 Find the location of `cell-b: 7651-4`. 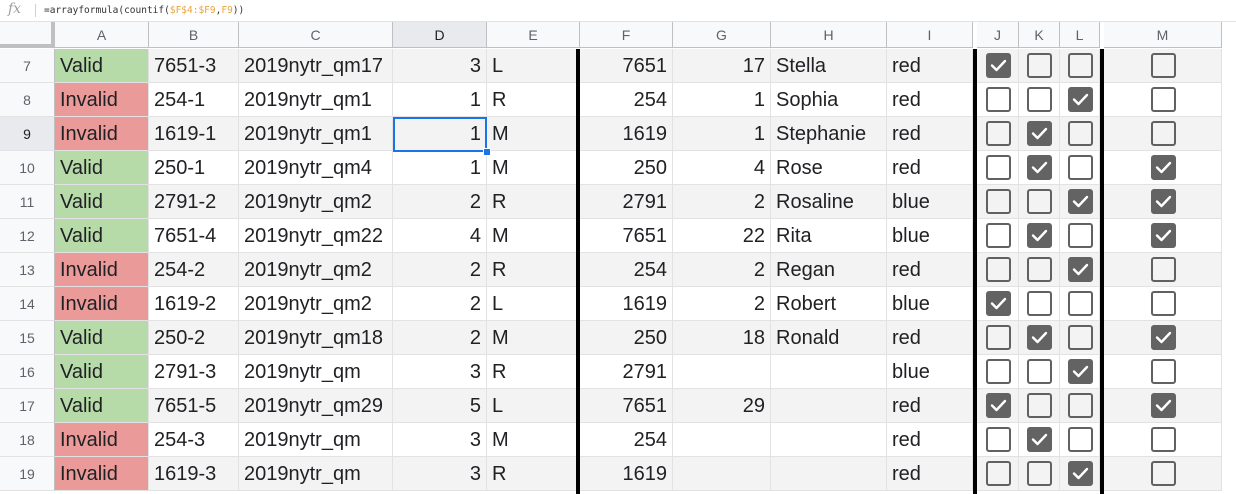

cell-b: 7651-4 is located at coordinates (194, 236).